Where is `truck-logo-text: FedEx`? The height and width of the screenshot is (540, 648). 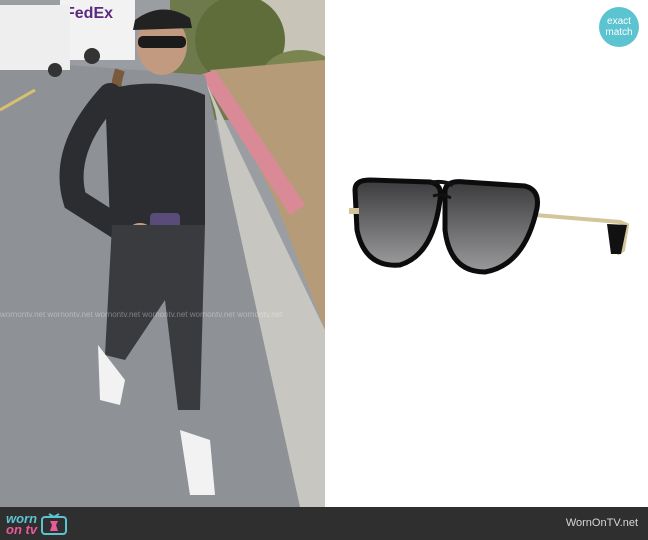
truck-logo-text: FedEx is located at coordinates (89, 13).